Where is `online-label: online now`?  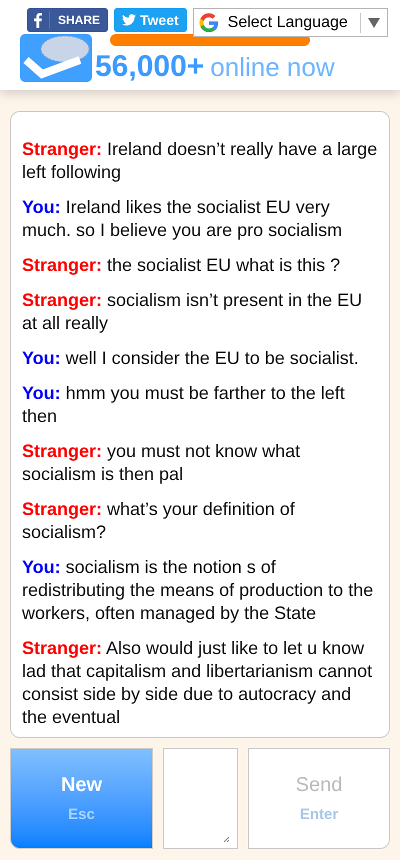
online-label: online now is located at coordinates (272, 67).